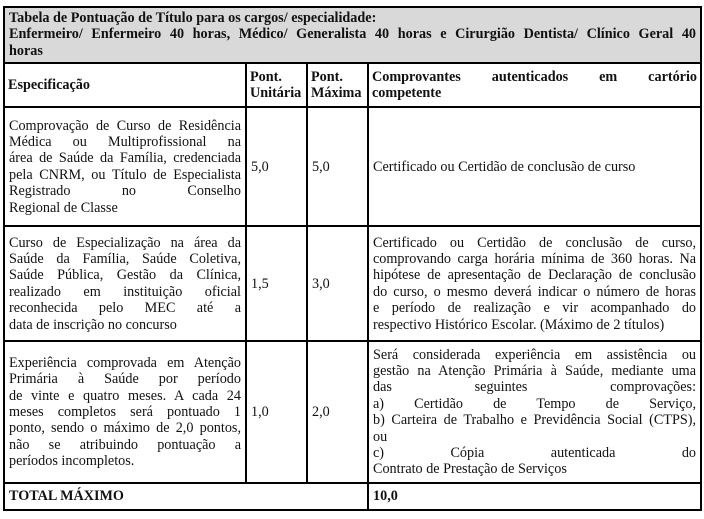 The height and width of the screenshot is (519, 704). I want to click on total-row: TOTAL MÁXIMO 10,0, so click(353, 496).